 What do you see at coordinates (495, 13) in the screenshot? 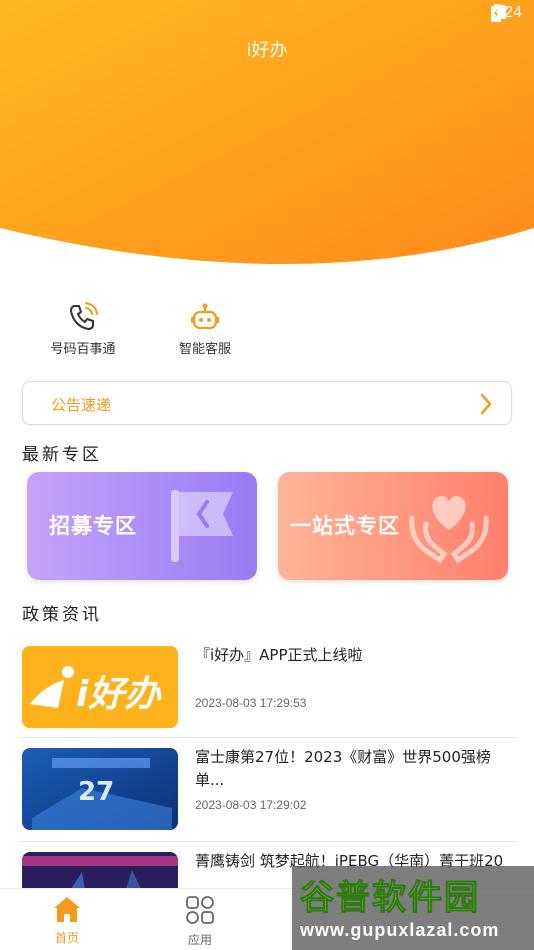
I see `battery-icon` at bounding box center [495, 13].